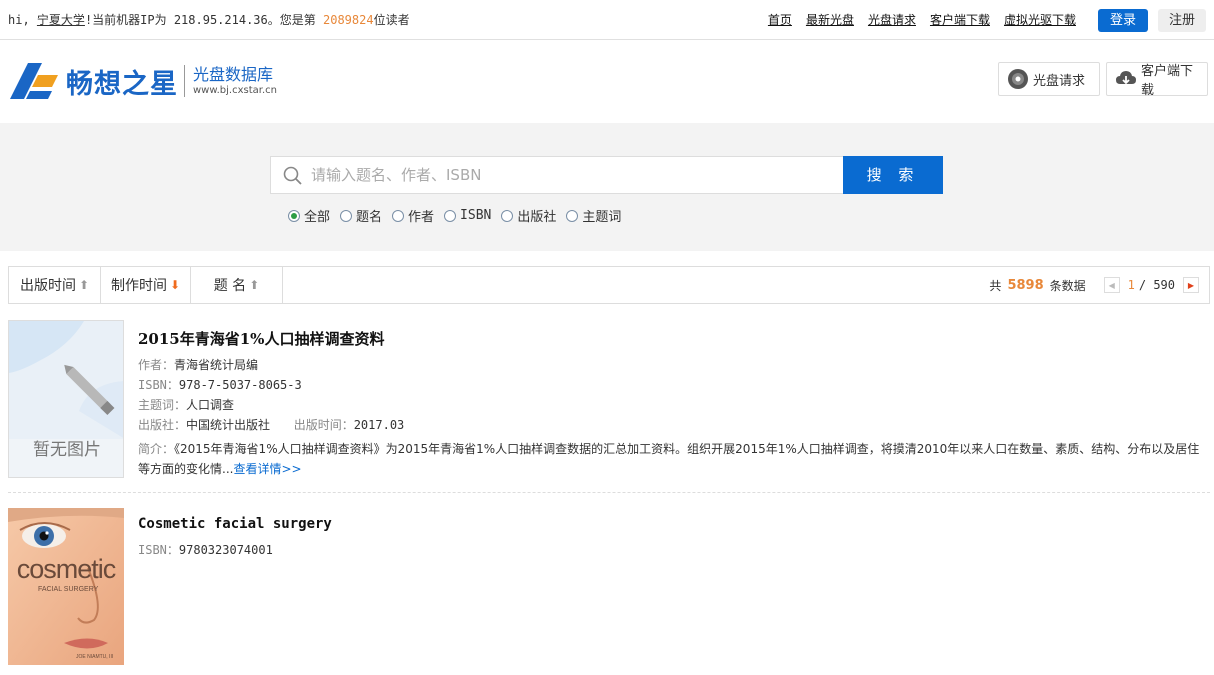 Image resolution: width=1214 pixels, height=675 pixels. What do you see at coordinates (293, 178) in the screenshot?
I see `search-icon` at bounding box center [293, 178].